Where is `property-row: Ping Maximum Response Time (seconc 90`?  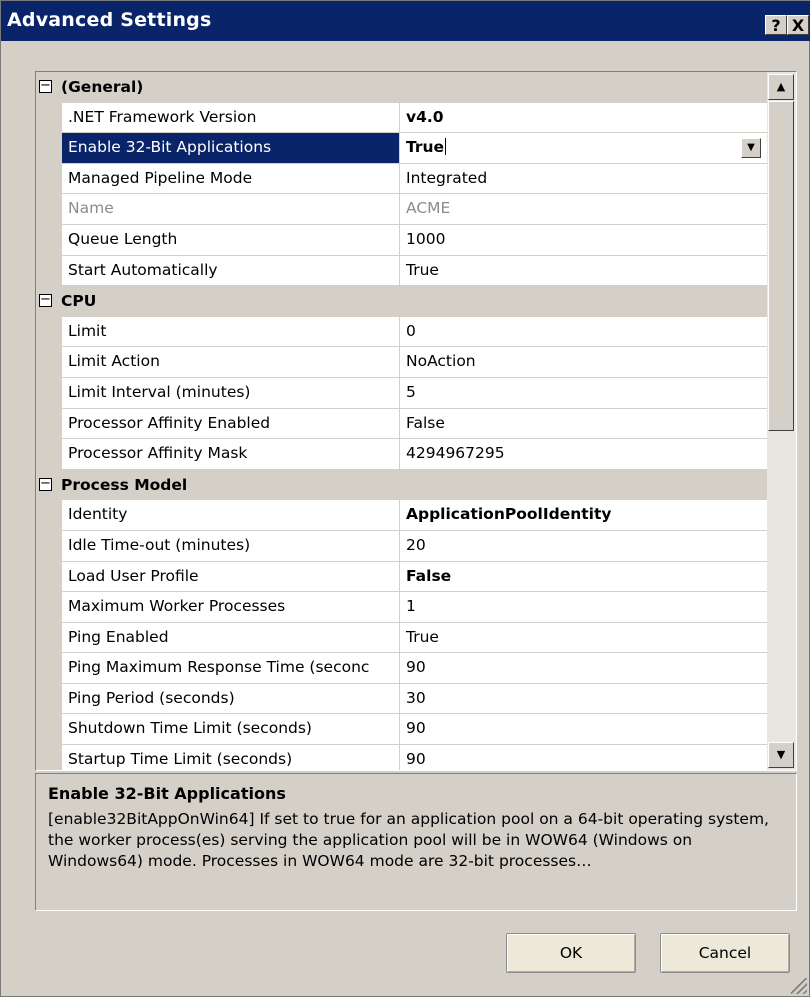
property-row: Ping Maximum Response Time (seconc 90 is located at coordinates (401, 668).